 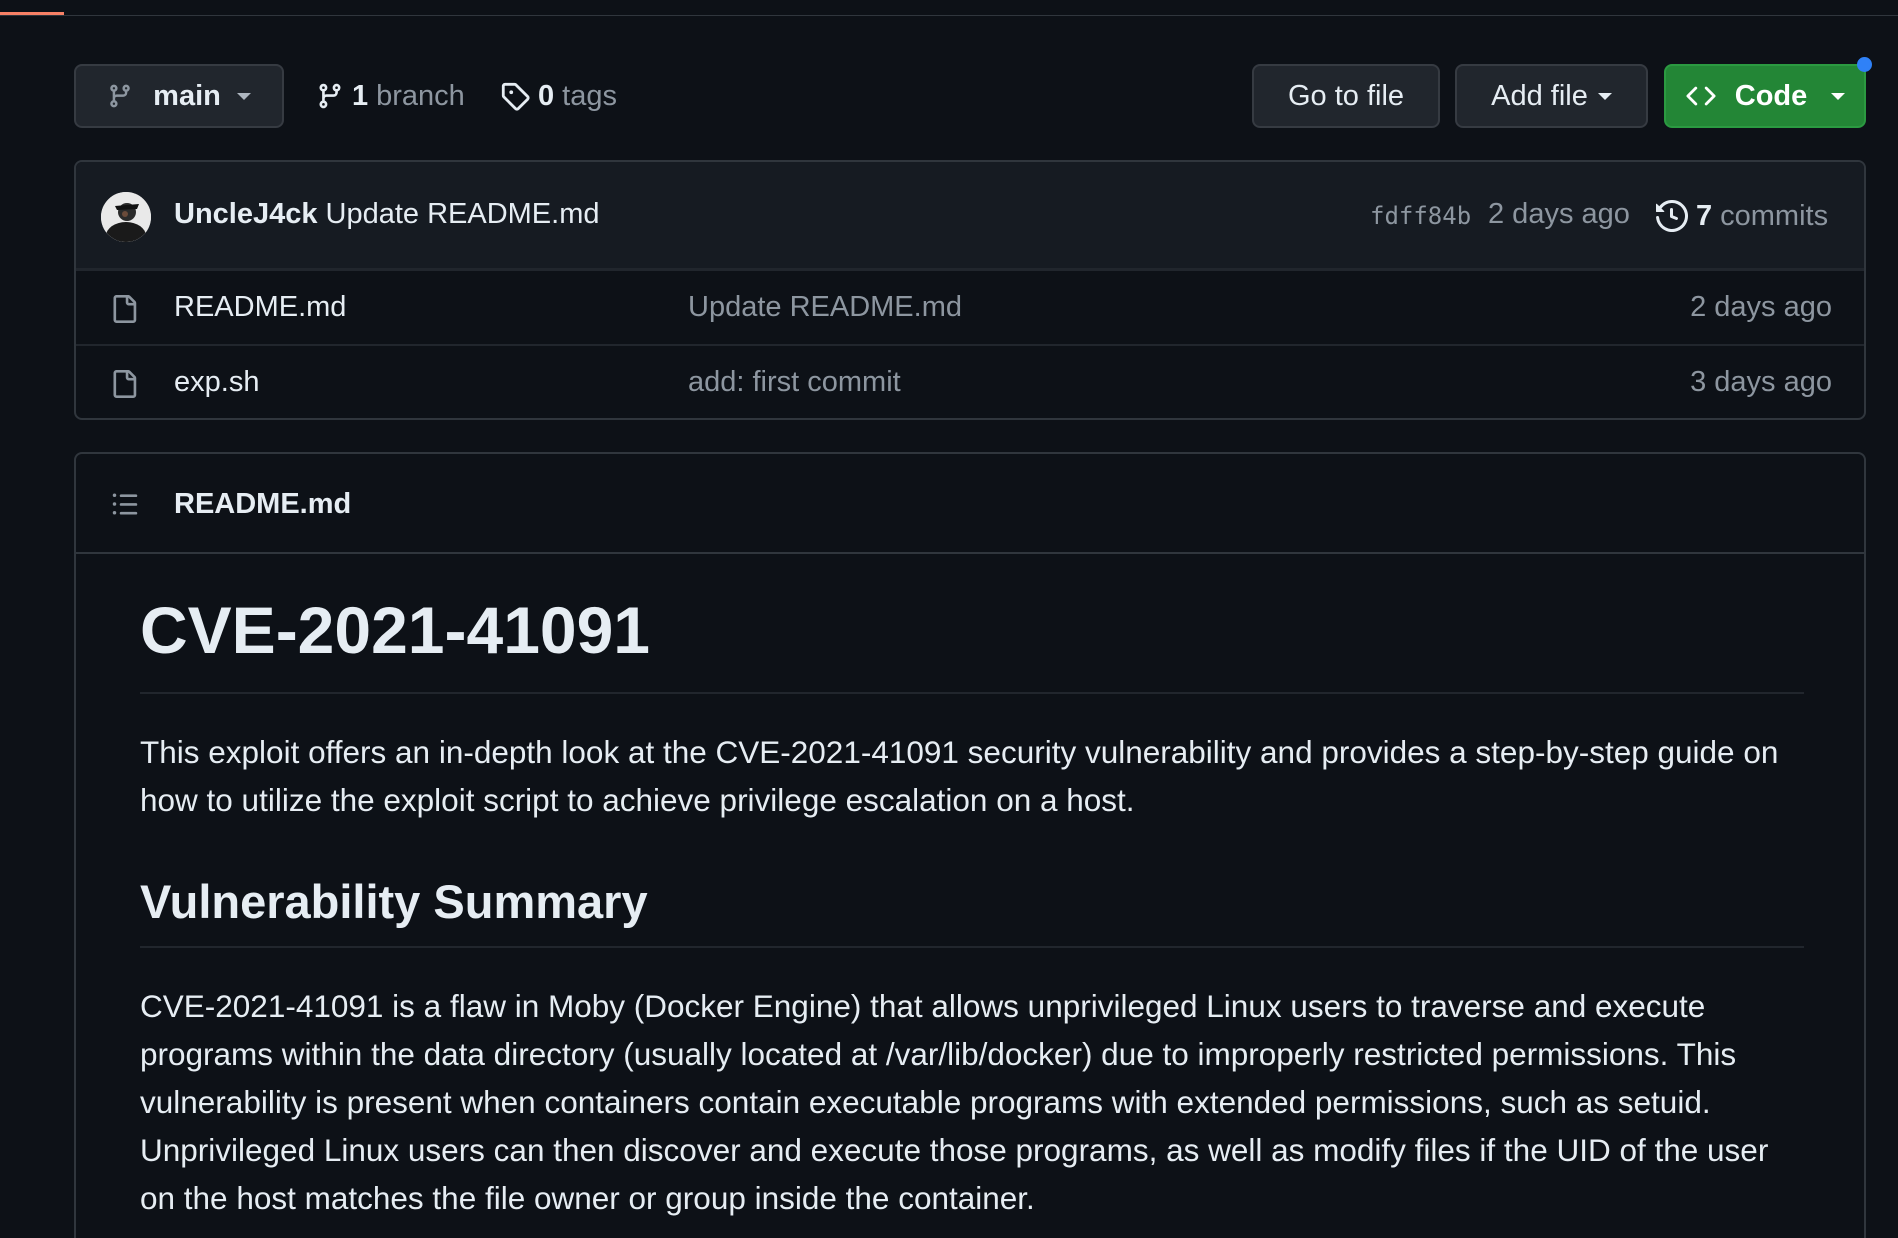 What do you see at coordinates (546, 95) in the screenshot?
I see `tag-count: 0` at bounding box center [546, 95].